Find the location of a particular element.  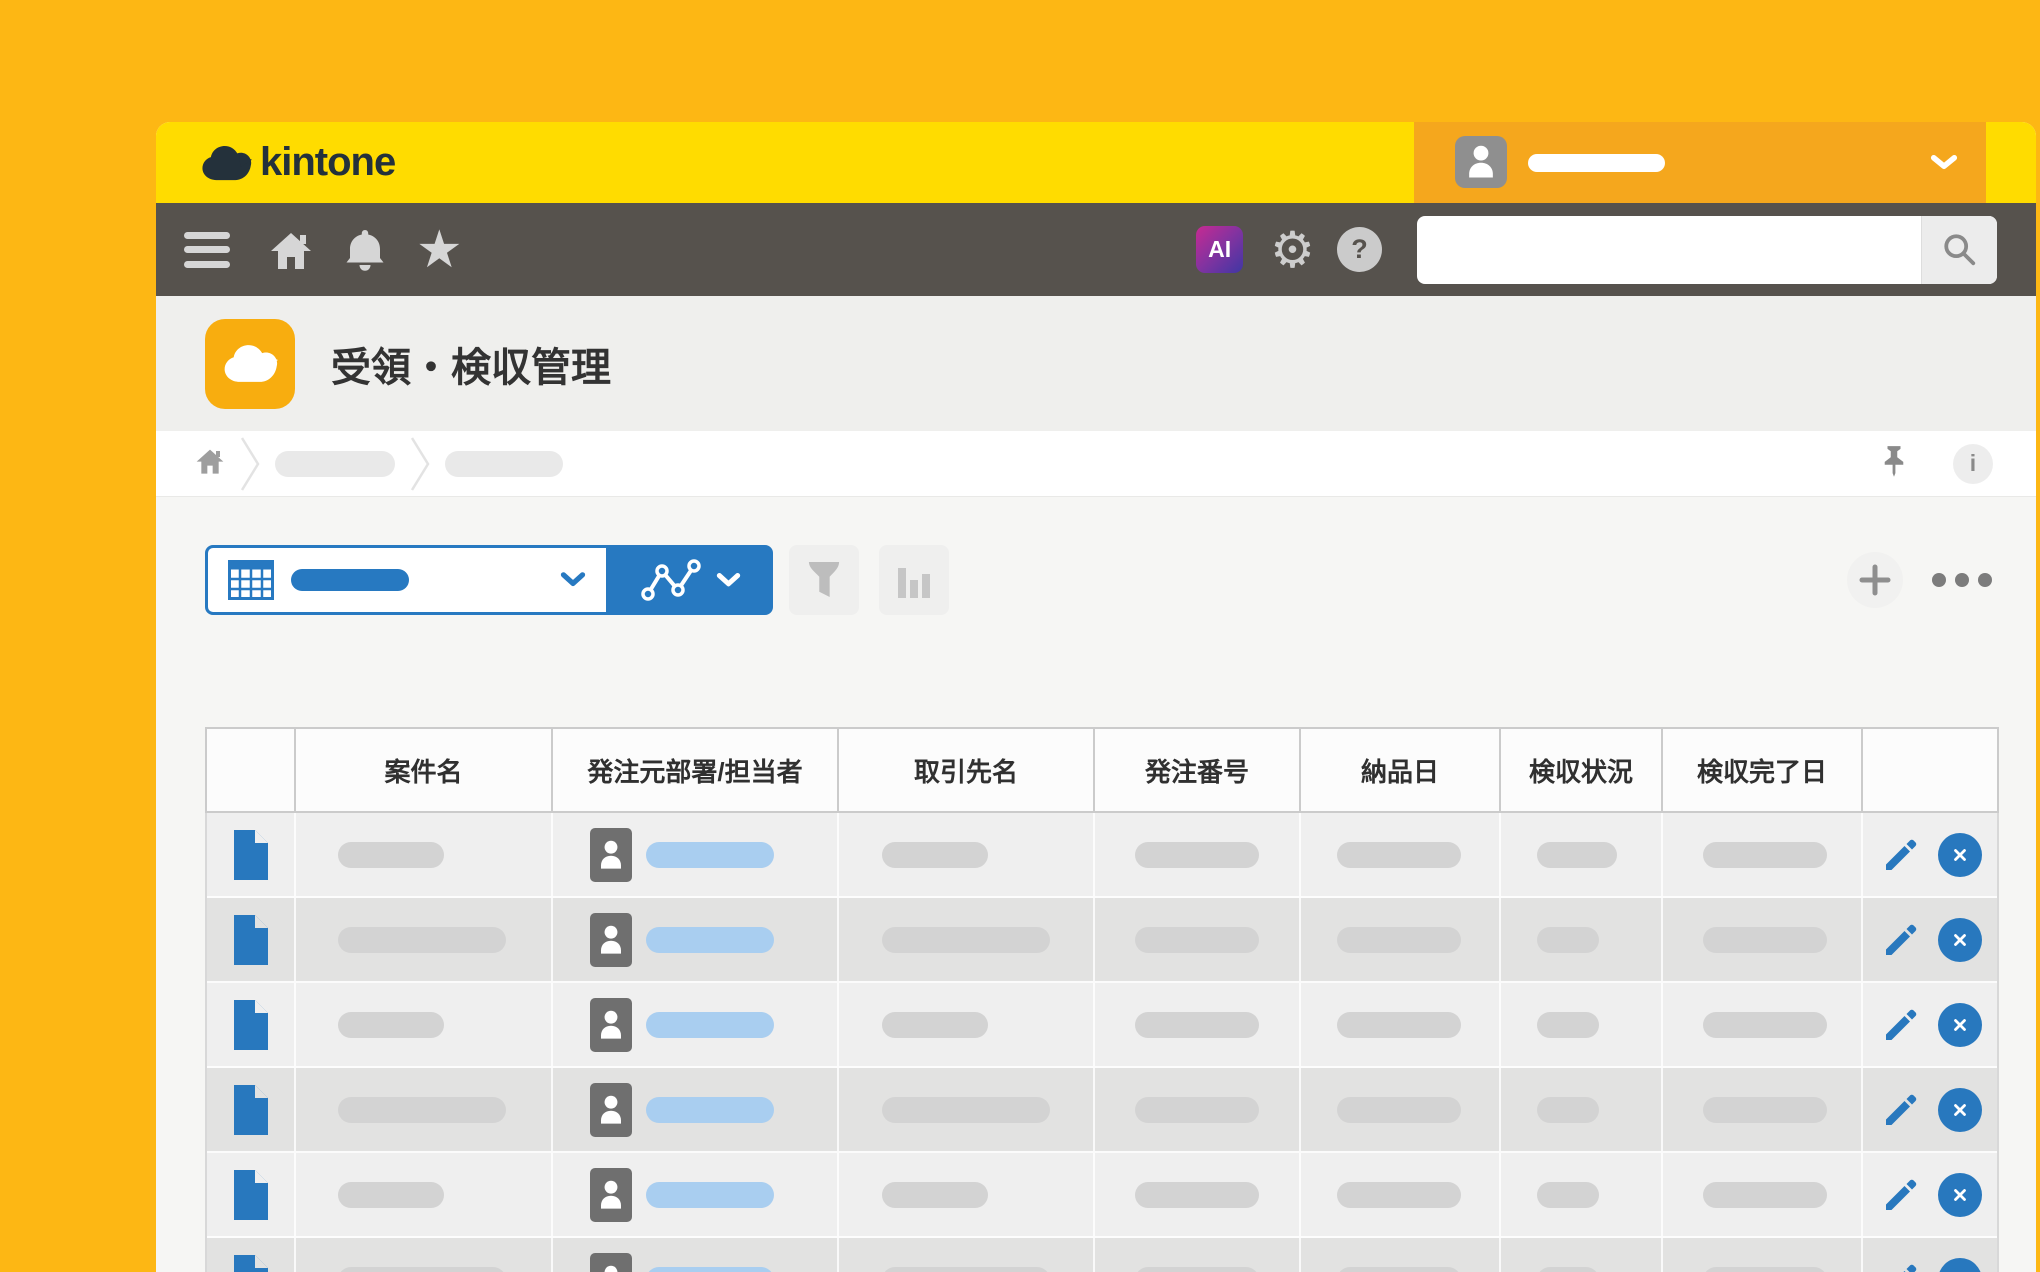

record-name-placeholder is located at coordinates (422, 1269).